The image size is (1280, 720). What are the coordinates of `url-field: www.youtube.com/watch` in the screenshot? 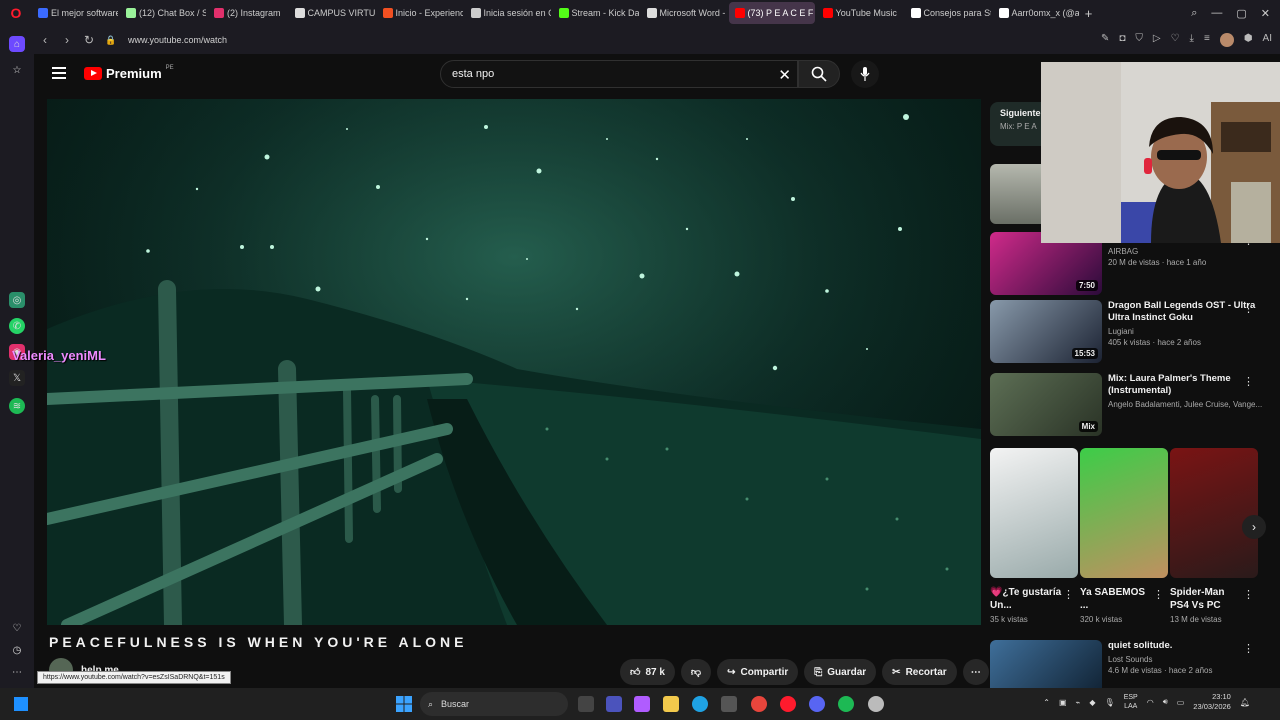 It's located at (177, 40).